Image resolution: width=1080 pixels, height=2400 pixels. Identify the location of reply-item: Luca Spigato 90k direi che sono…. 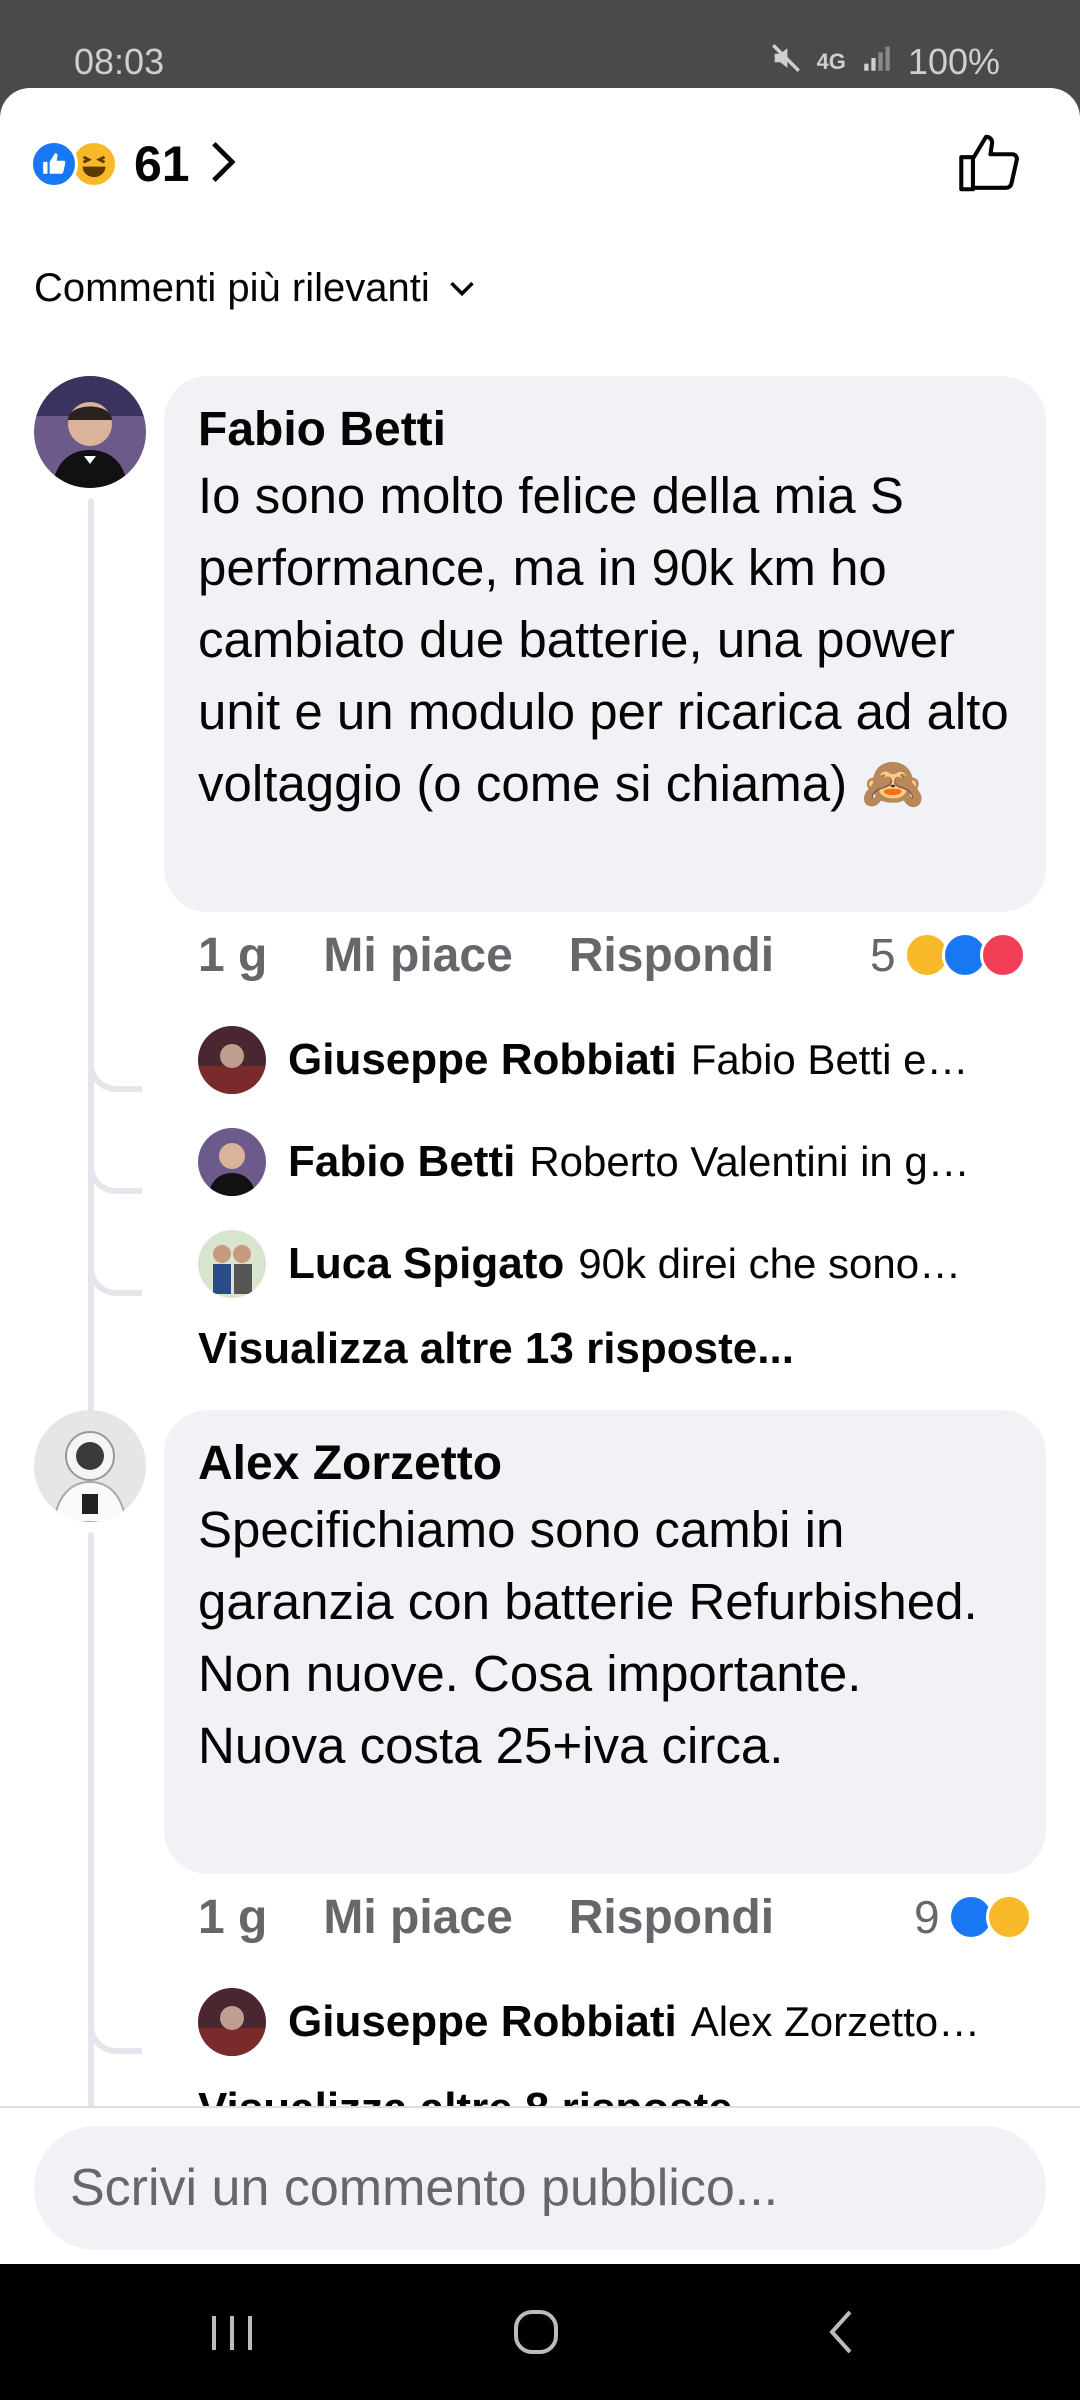
(623, 1264).